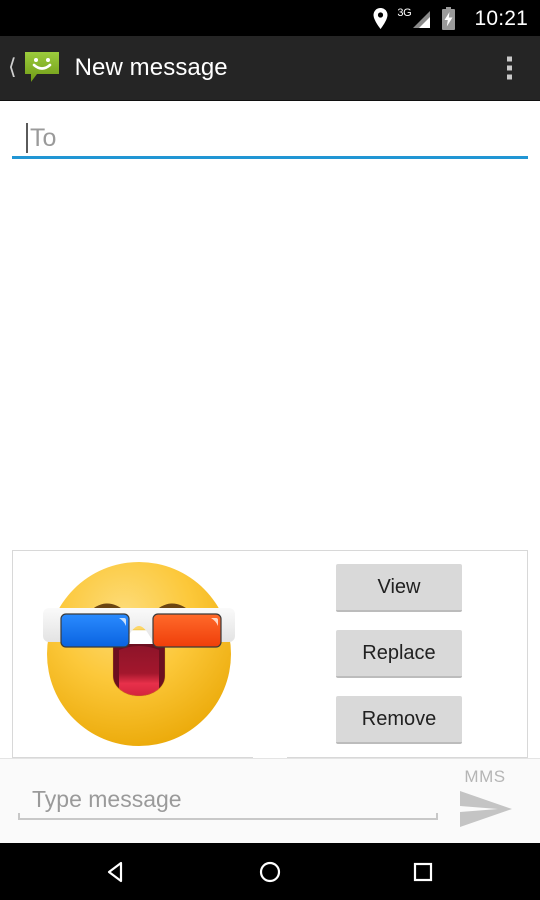  I want to click on send-button: MMS, so click(490, 801).